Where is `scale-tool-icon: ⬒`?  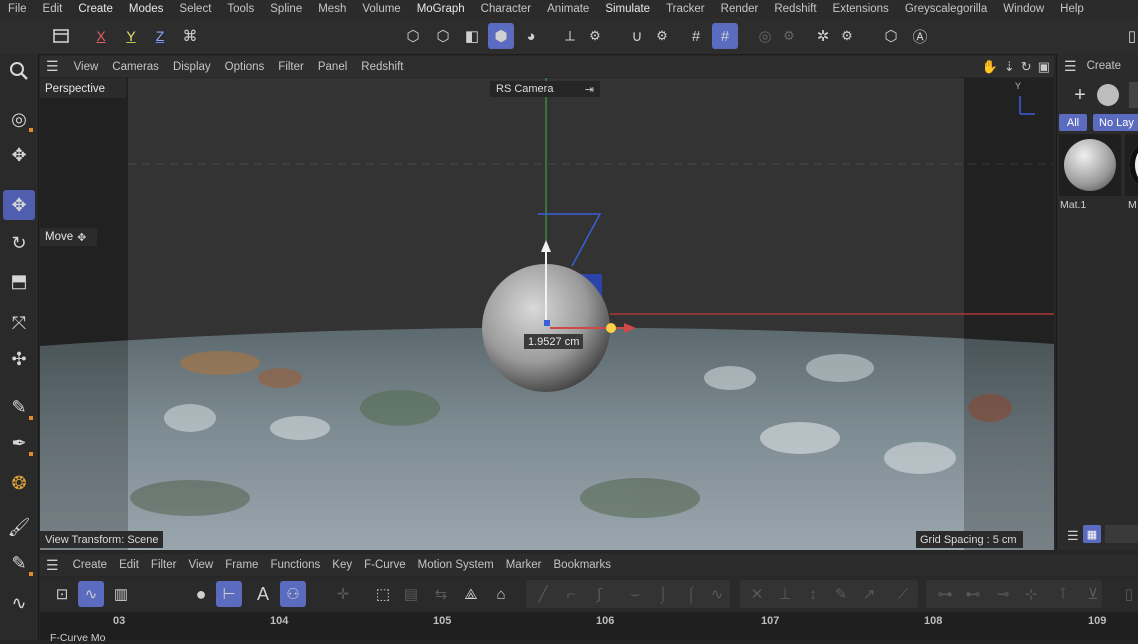
scale-tool-icon: ⬒ is located at coordinates (19, 281).